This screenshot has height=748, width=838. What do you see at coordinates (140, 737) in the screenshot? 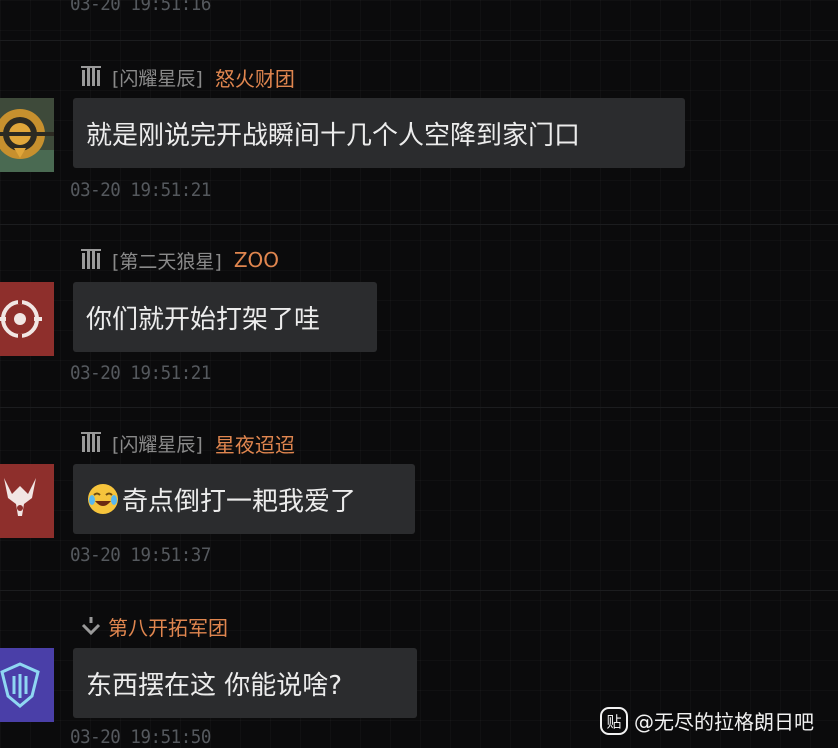
I see `message-timestamp: 03-20 19:51:50` at bounding box center [140, 737].